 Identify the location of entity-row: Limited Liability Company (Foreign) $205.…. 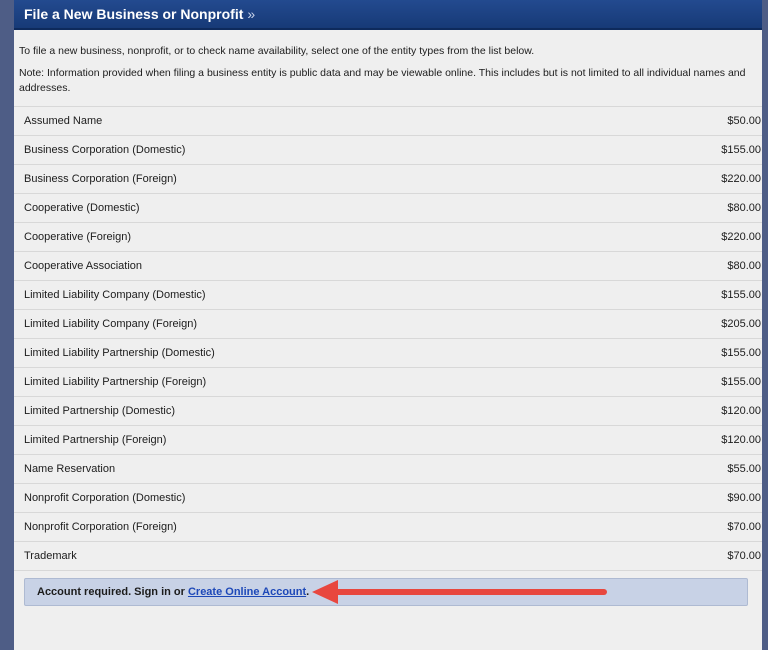
(388, 324).